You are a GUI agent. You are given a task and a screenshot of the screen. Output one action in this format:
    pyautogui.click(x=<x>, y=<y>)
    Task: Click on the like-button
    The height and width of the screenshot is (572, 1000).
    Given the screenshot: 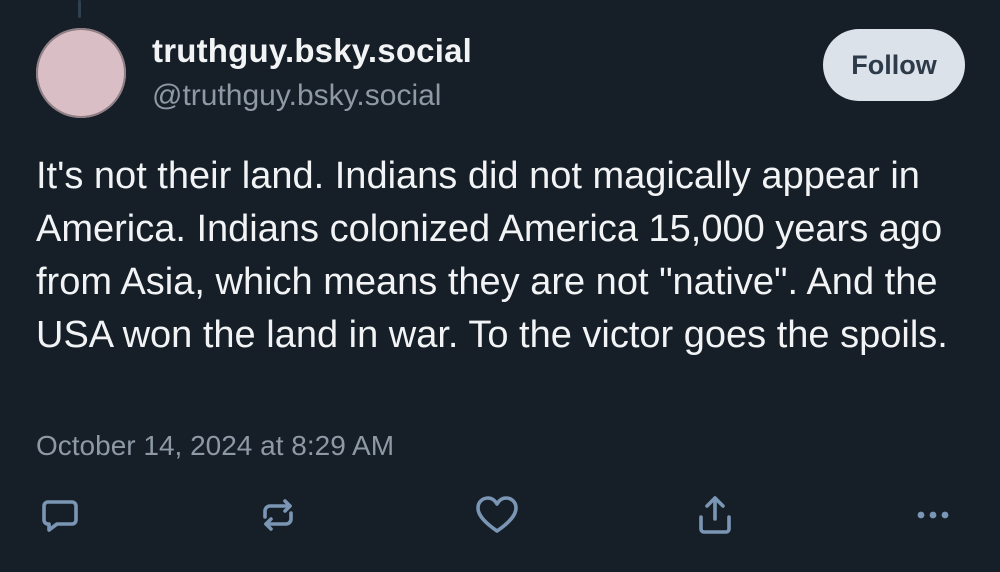 What is the action you would take?
    pyautogui.click(x=497, y=515)
    